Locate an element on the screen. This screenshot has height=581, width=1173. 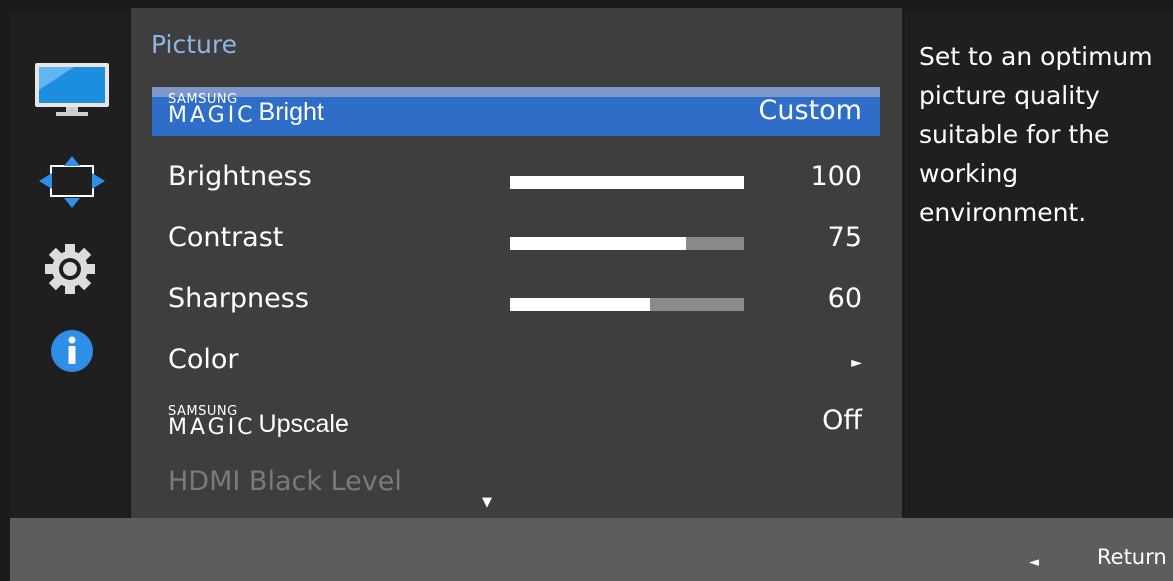
return-arrow-icon: ◄ is located at coordinates (1034, 562).